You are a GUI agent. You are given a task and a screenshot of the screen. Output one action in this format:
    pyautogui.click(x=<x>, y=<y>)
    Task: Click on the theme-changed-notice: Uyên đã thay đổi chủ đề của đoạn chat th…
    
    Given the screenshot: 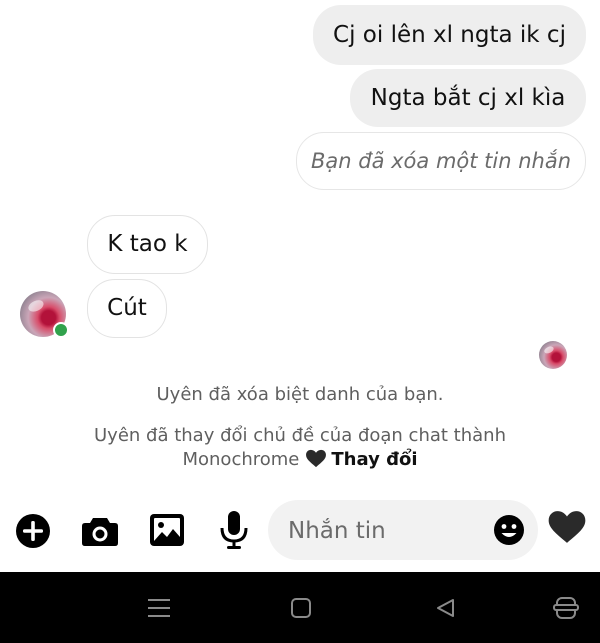 What is the action you would take?
    pyautogui.click(x=300, y=449)
    